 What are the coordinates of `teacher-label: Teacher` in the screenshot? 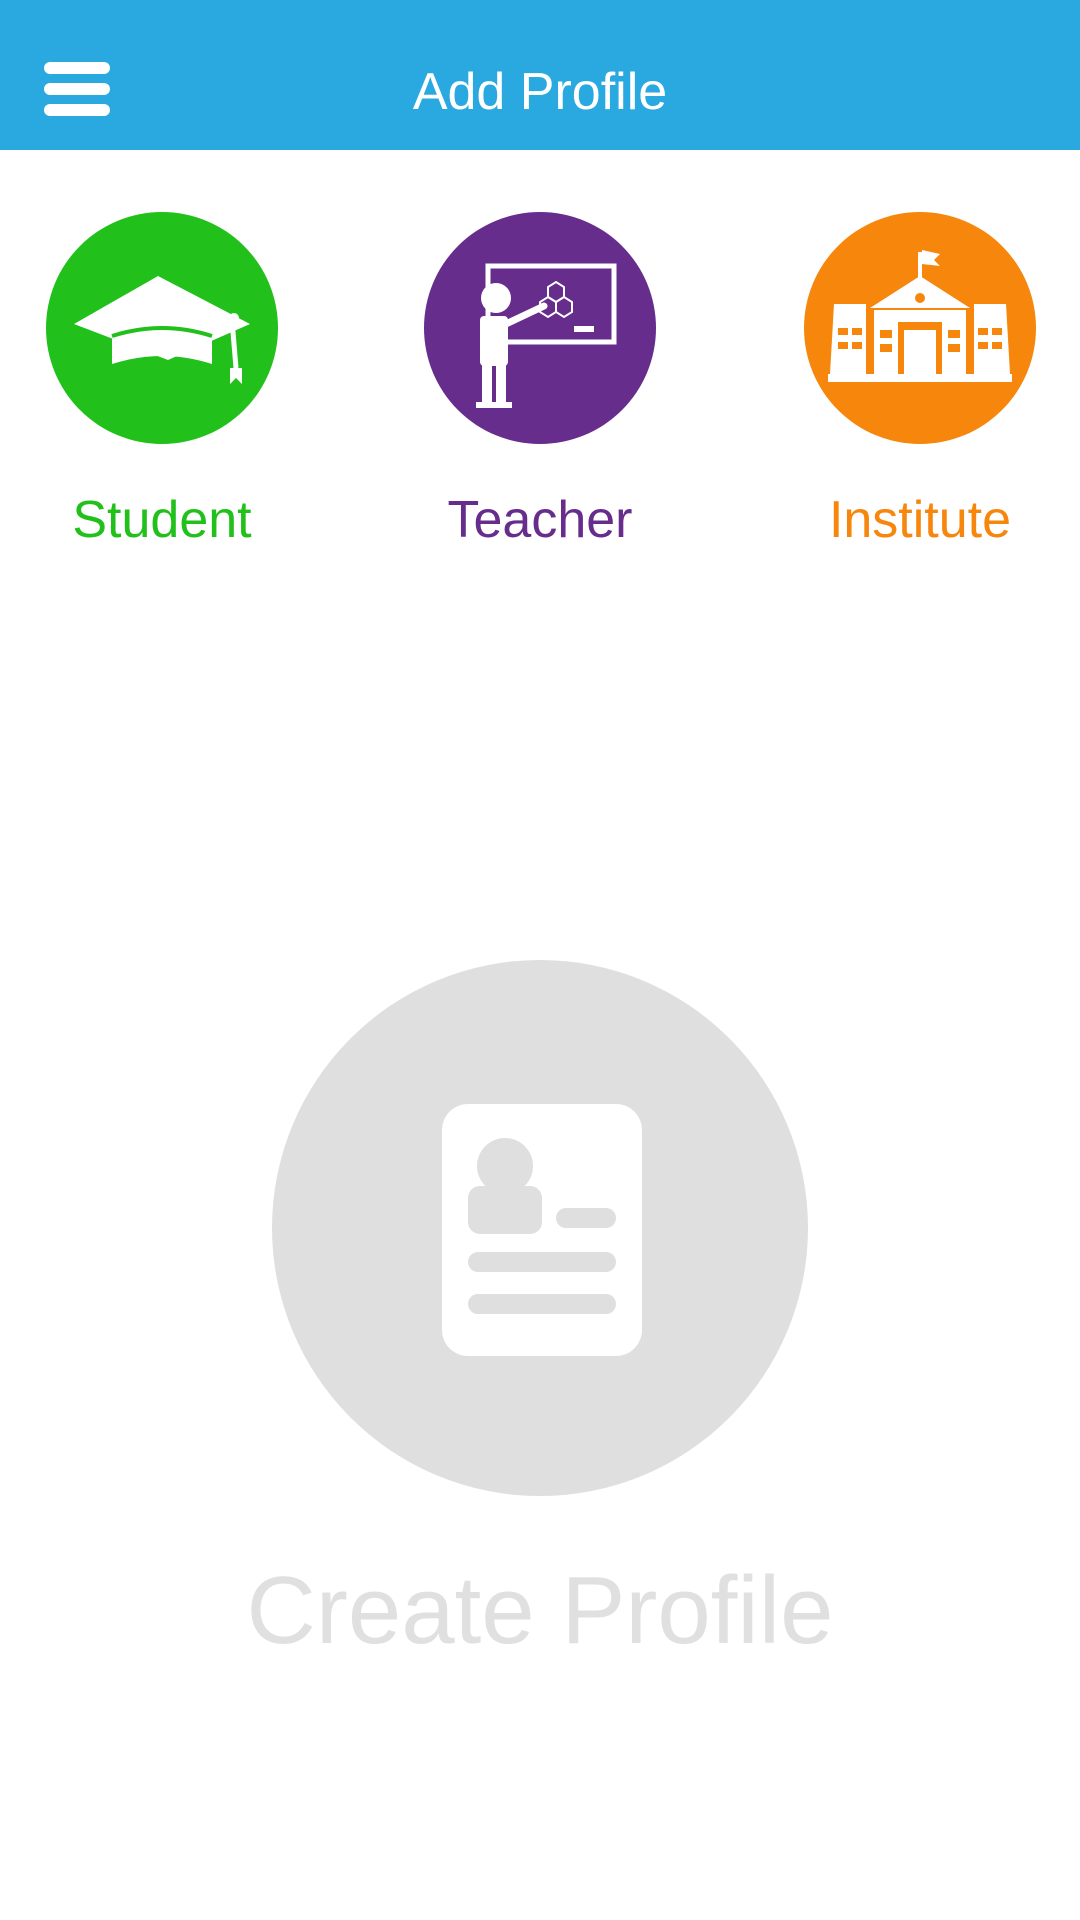 It's located at (540, 520).